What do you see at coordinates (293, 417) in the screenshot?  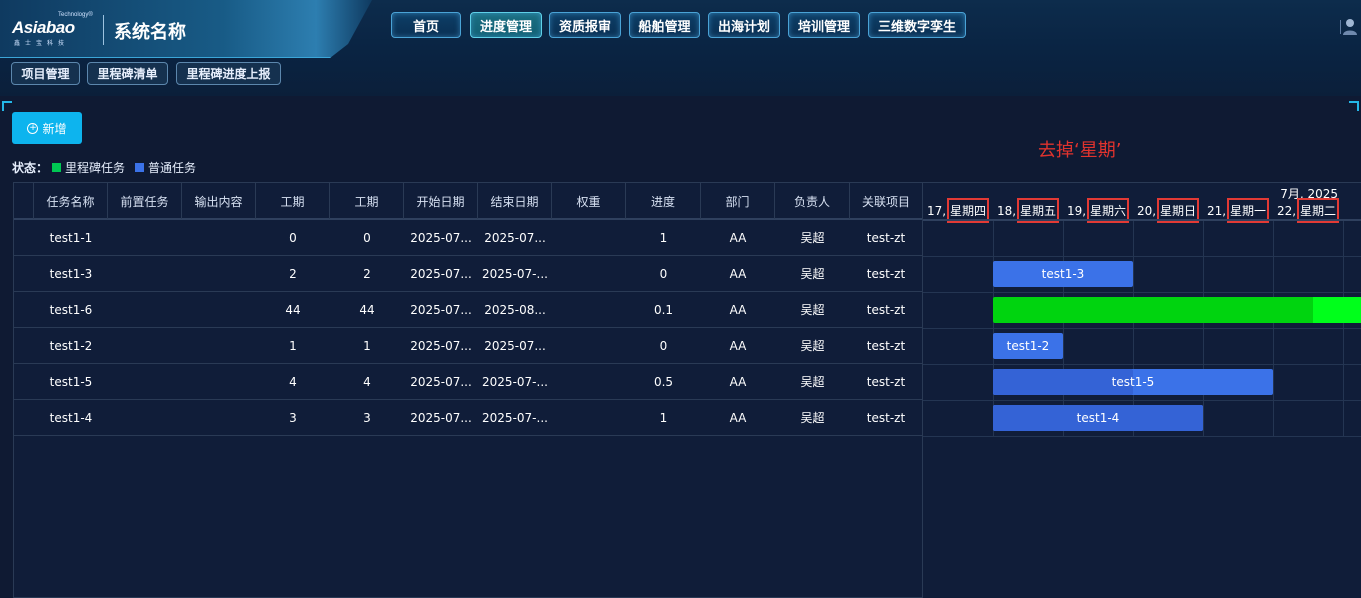 I see `cell-duration: 3` at bounding box center [293, 417].